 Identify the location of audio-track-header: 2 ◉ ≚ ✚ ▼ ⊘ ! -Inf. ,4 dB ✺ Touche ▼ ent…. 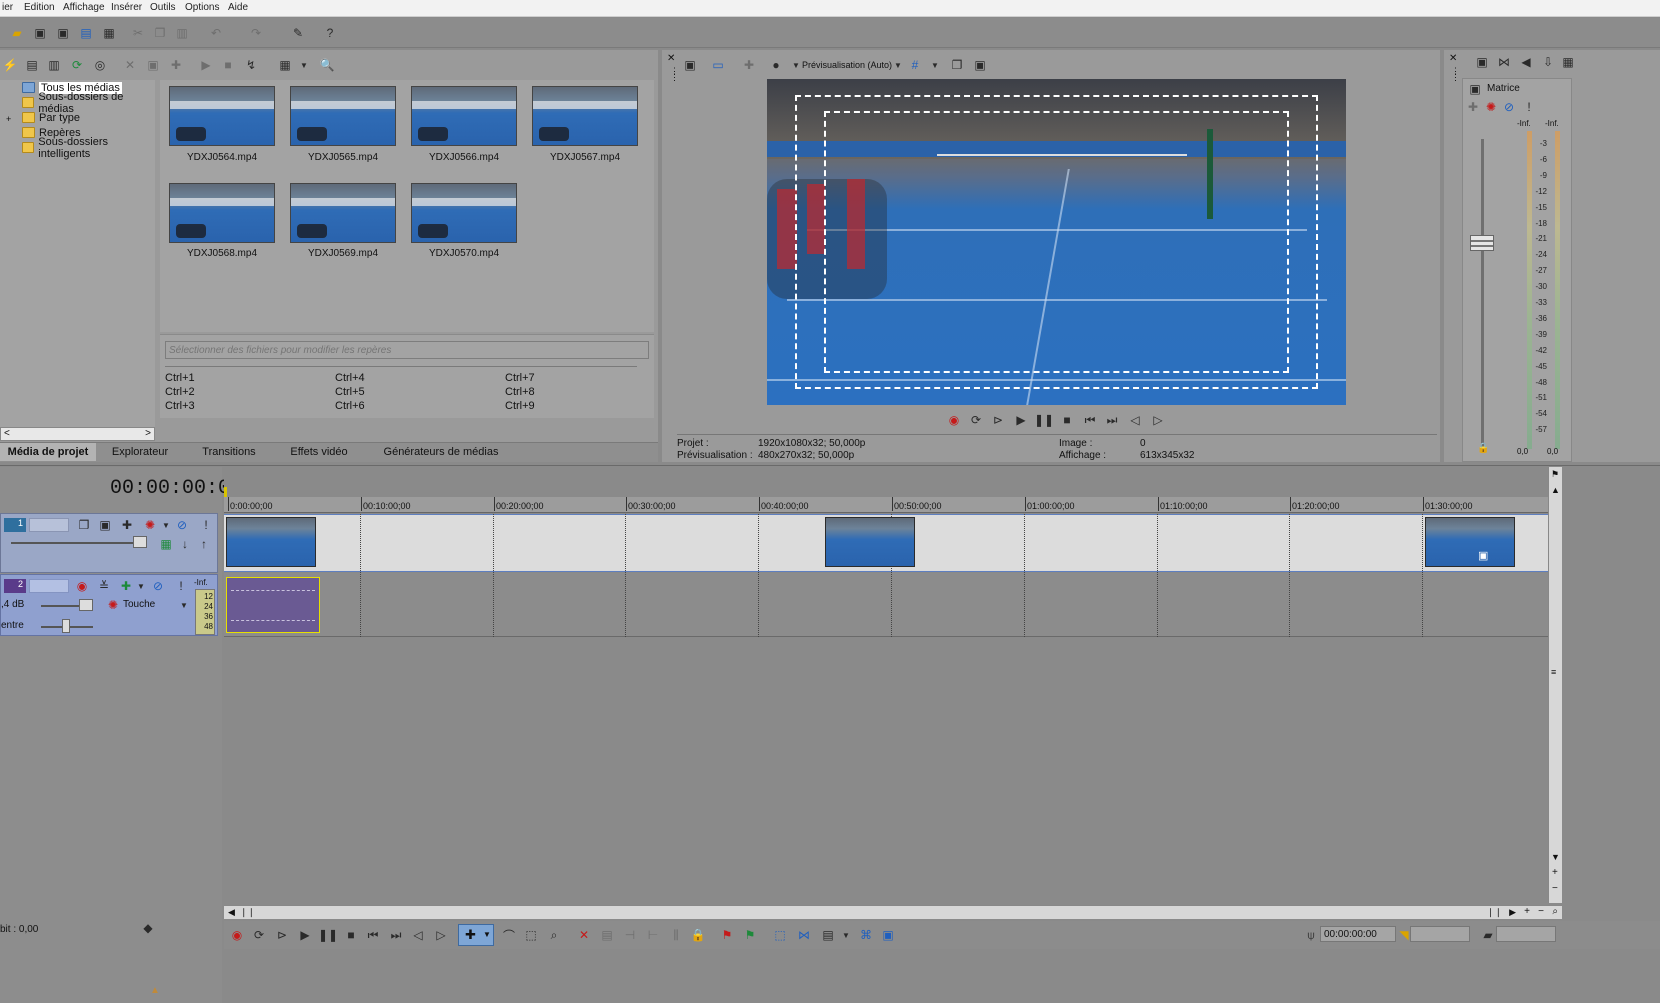
(109, 605).